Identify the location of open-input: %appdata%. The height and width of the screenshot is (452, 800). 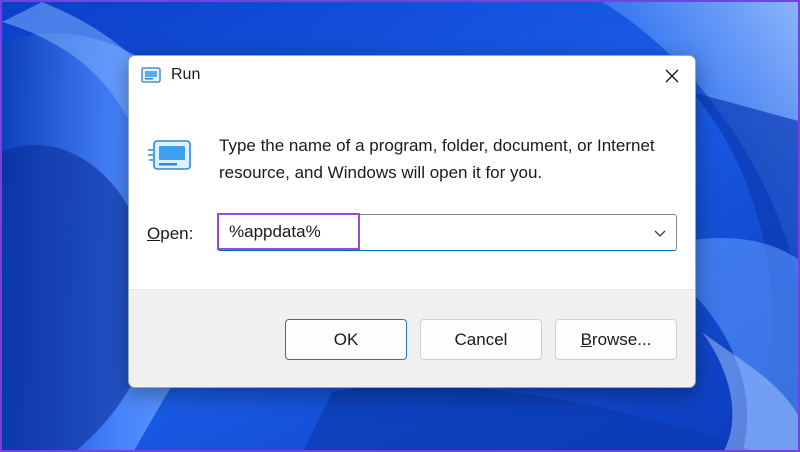
(288, 231).